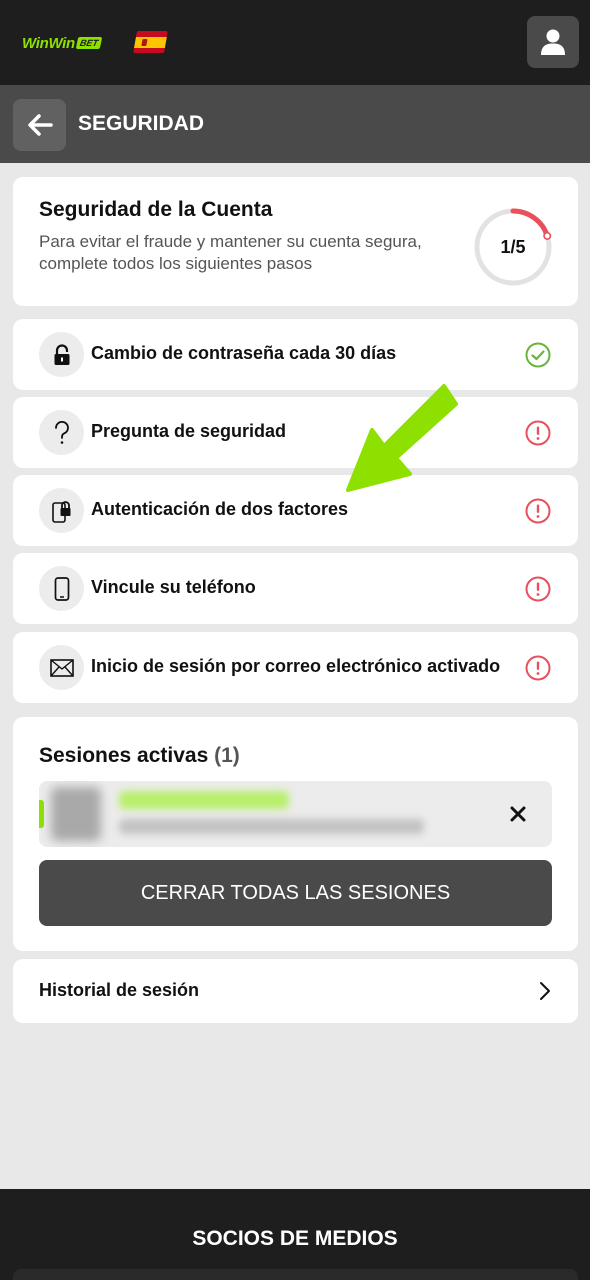  I want to click on step-two-factor-auth: Autenticación de dos factores, so click(295, 510).